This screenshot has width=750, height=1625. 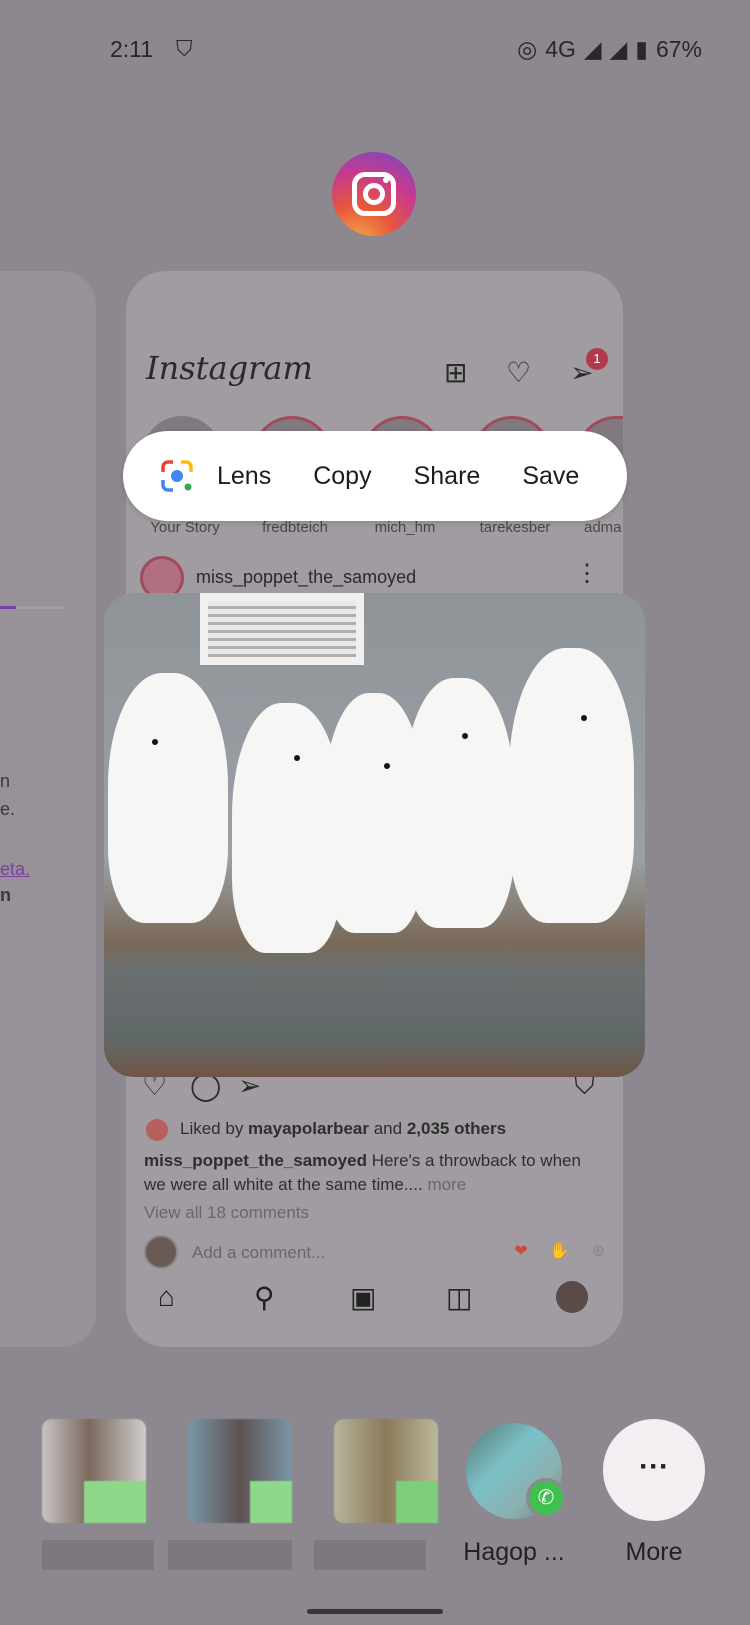 I want to click on quick-reactions: ❤ ✋ ⊕, so click(x=559, y=1251).